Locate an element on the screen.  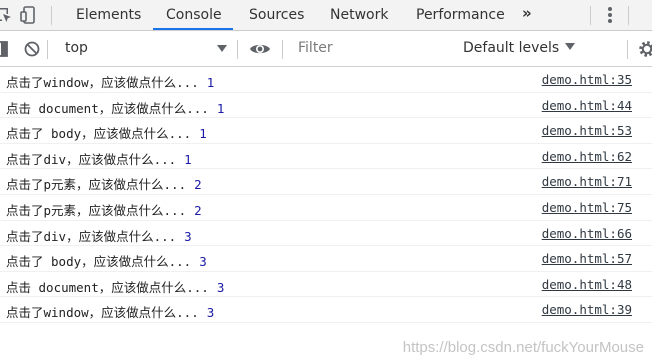
message-text: 点击 document，应该做点什么... 3 is located at coordinates (115, 286).